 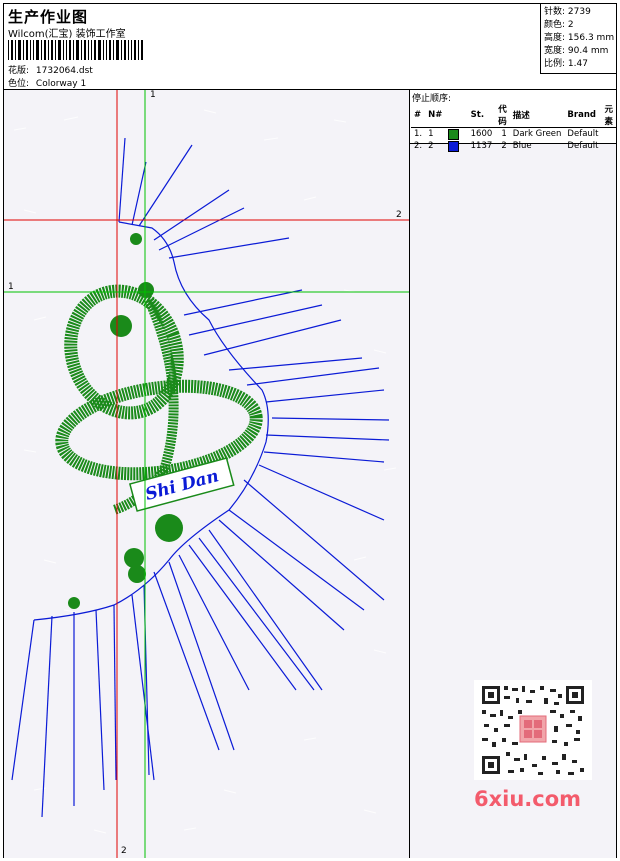 I want to click on page-title: 生产作业图, so click(x=48, y=17).